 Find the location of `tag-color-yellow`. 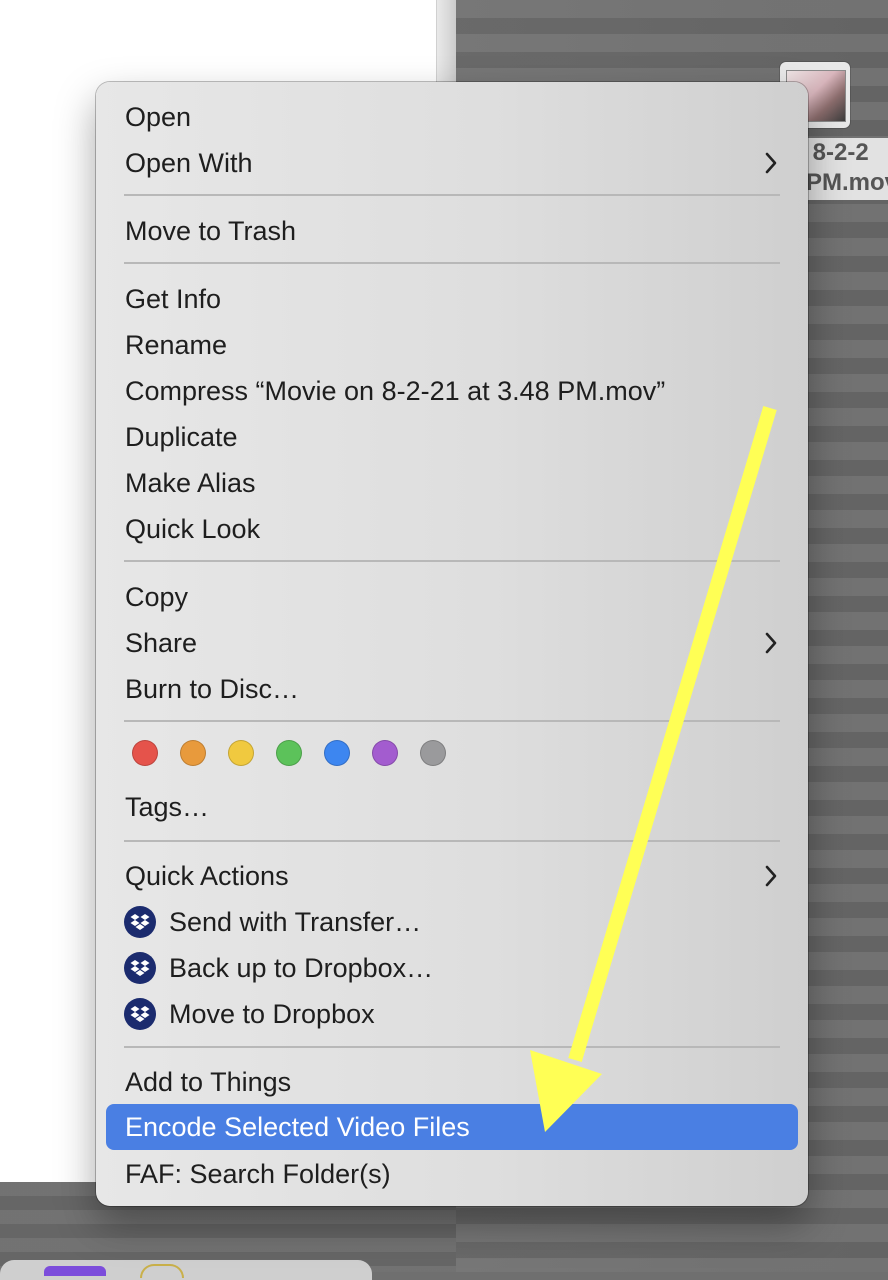

tag-color-yellow is located at coordinates (241, 753).